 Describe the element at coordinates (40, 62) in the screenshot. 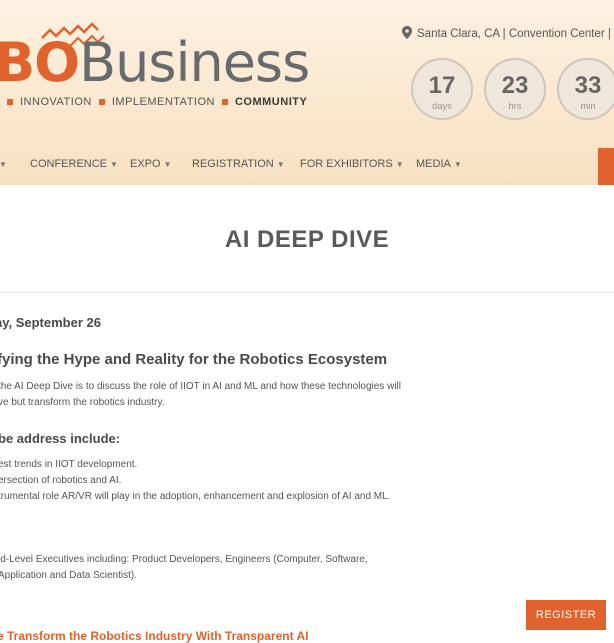

I see `logo-part-1: BO` at that location.